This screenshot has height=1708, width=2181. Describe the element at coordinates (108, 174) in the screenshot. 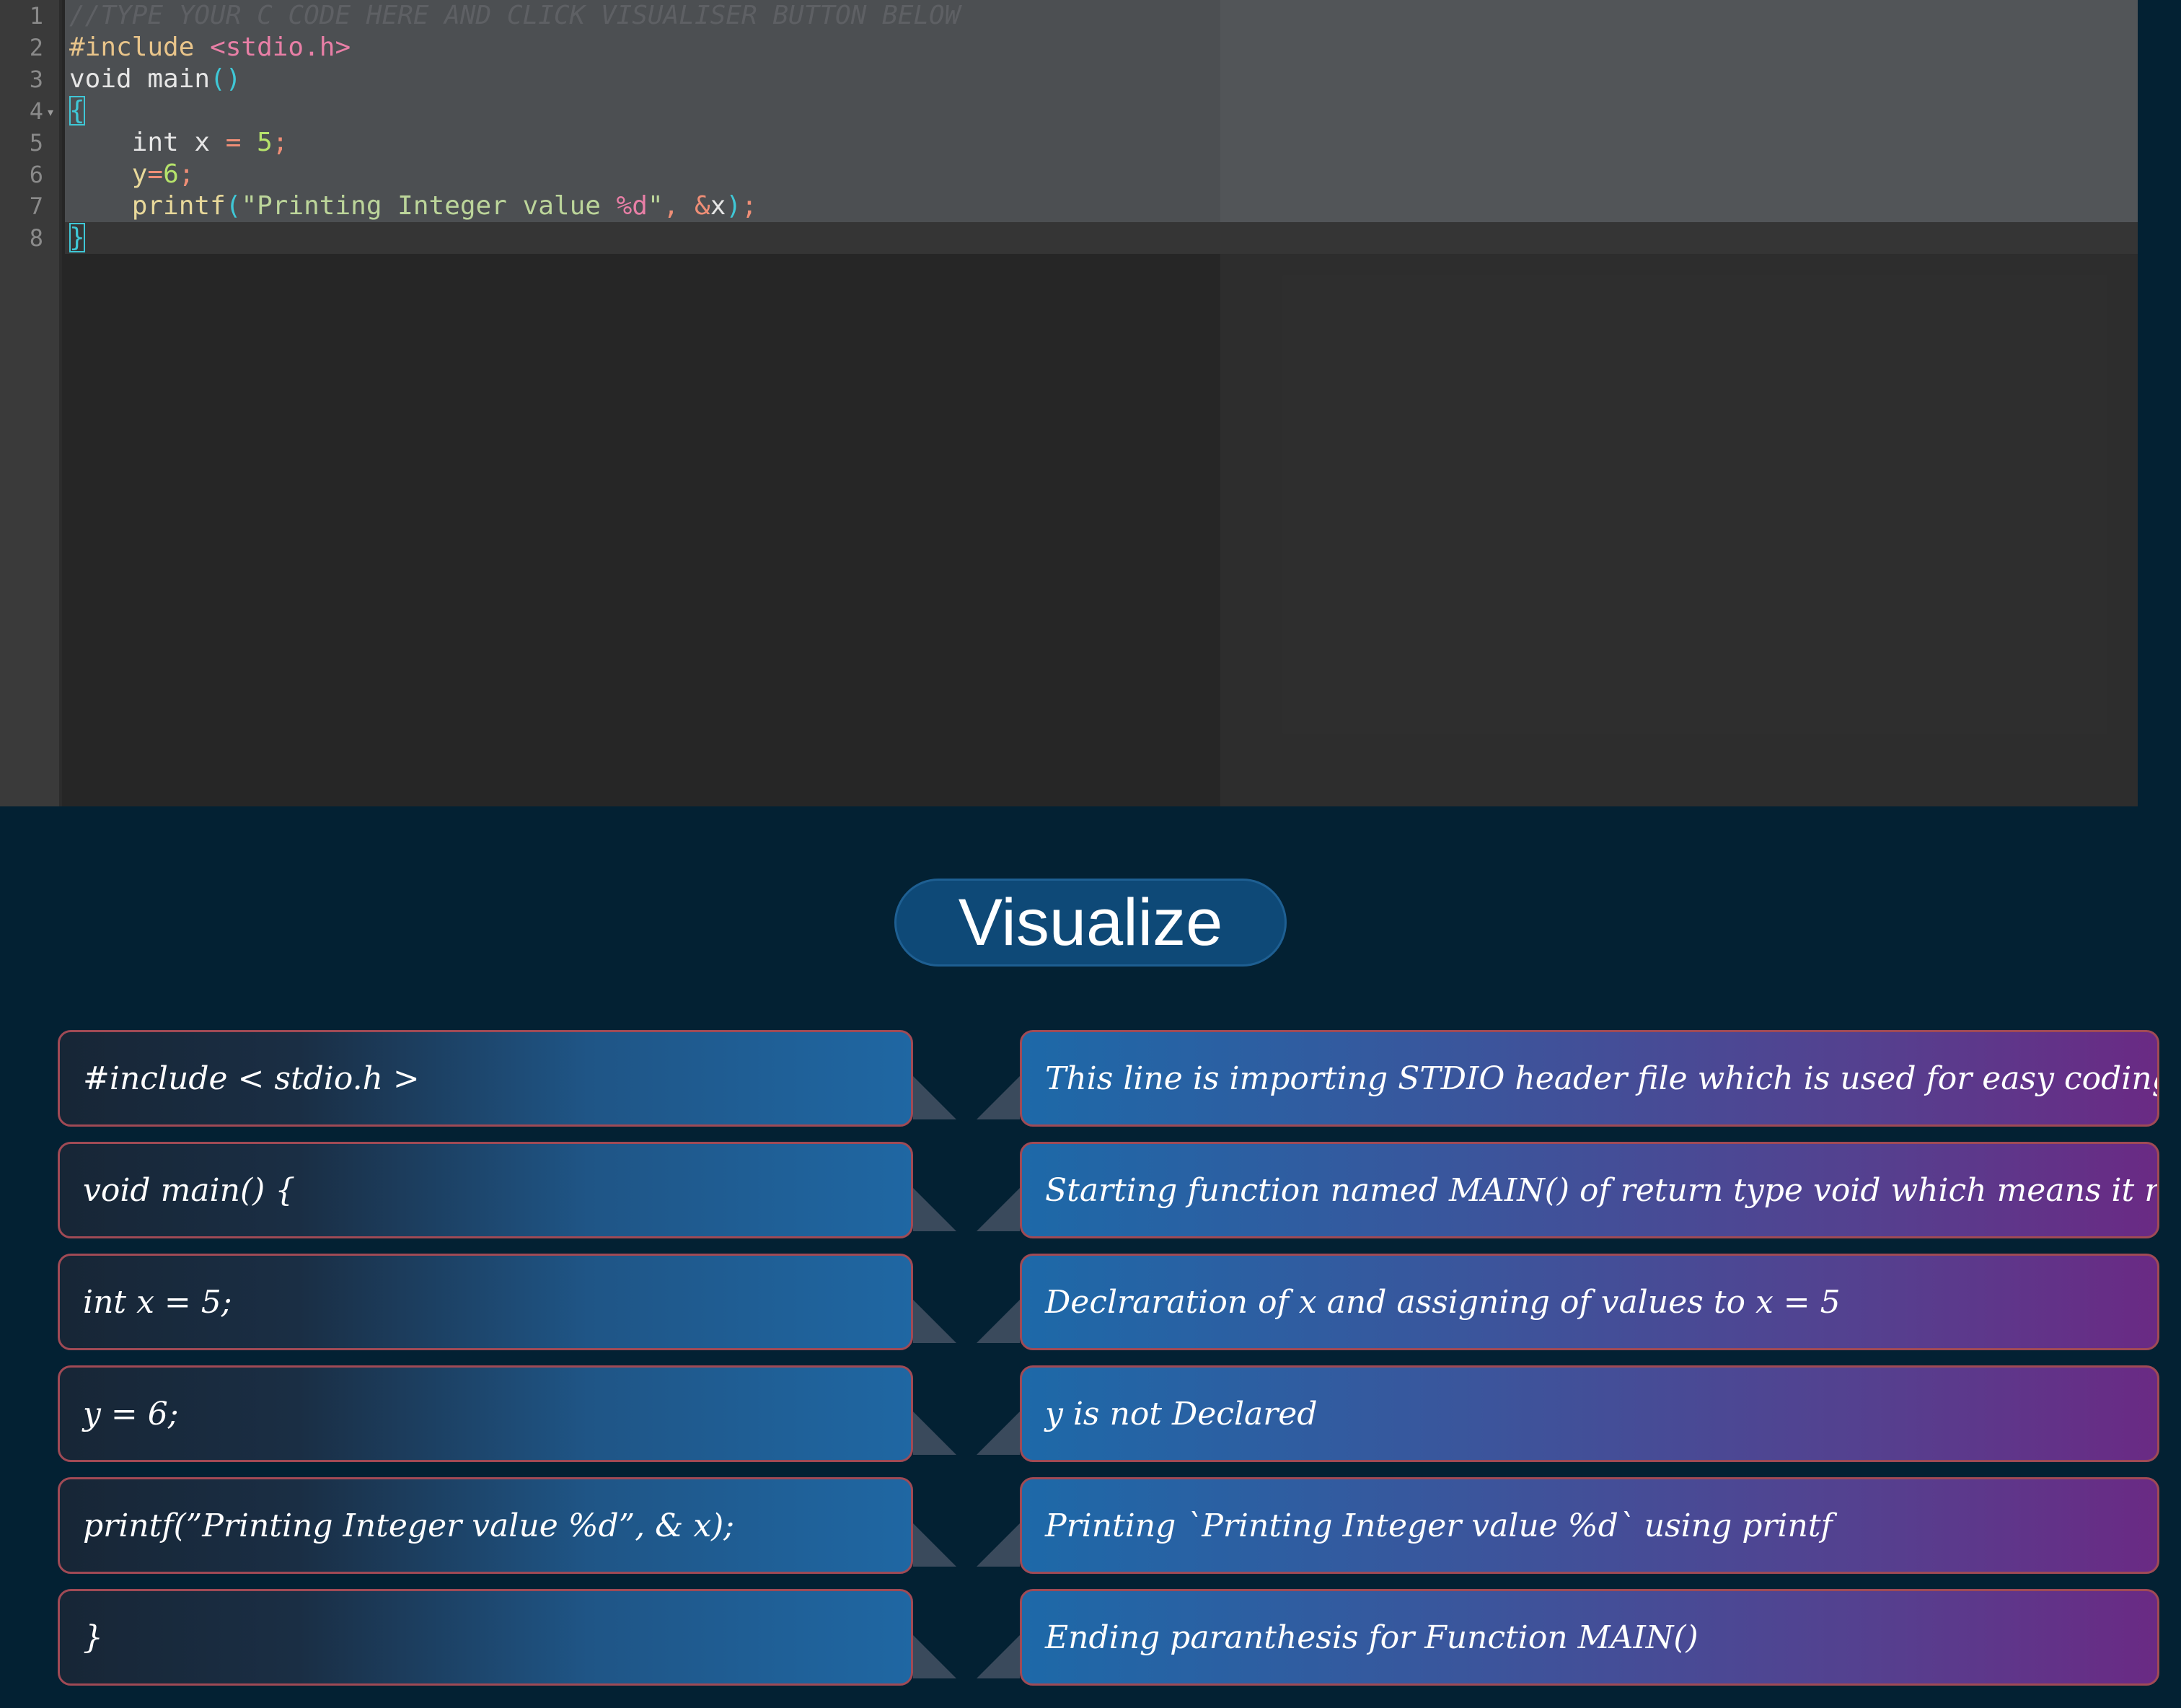

I see `identifier: y` at that location.